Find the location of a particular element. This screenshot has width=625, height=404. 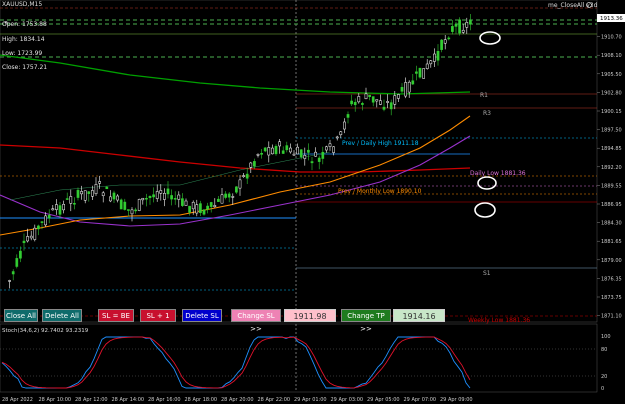

price-tick-label: 1871.10 is located at coordinates (611, 317).